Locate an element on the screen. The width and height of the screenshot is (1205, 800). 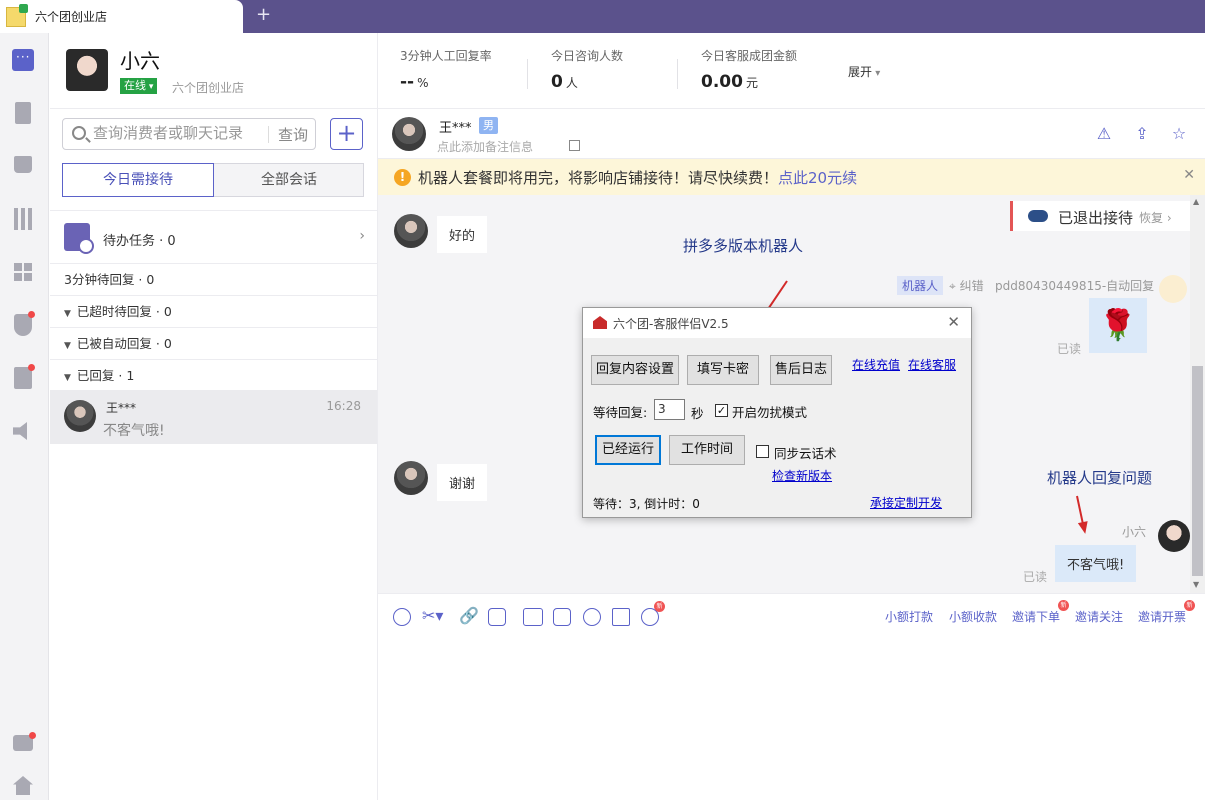
tab-all: 全部会话 is located at coordinates (289, 180).